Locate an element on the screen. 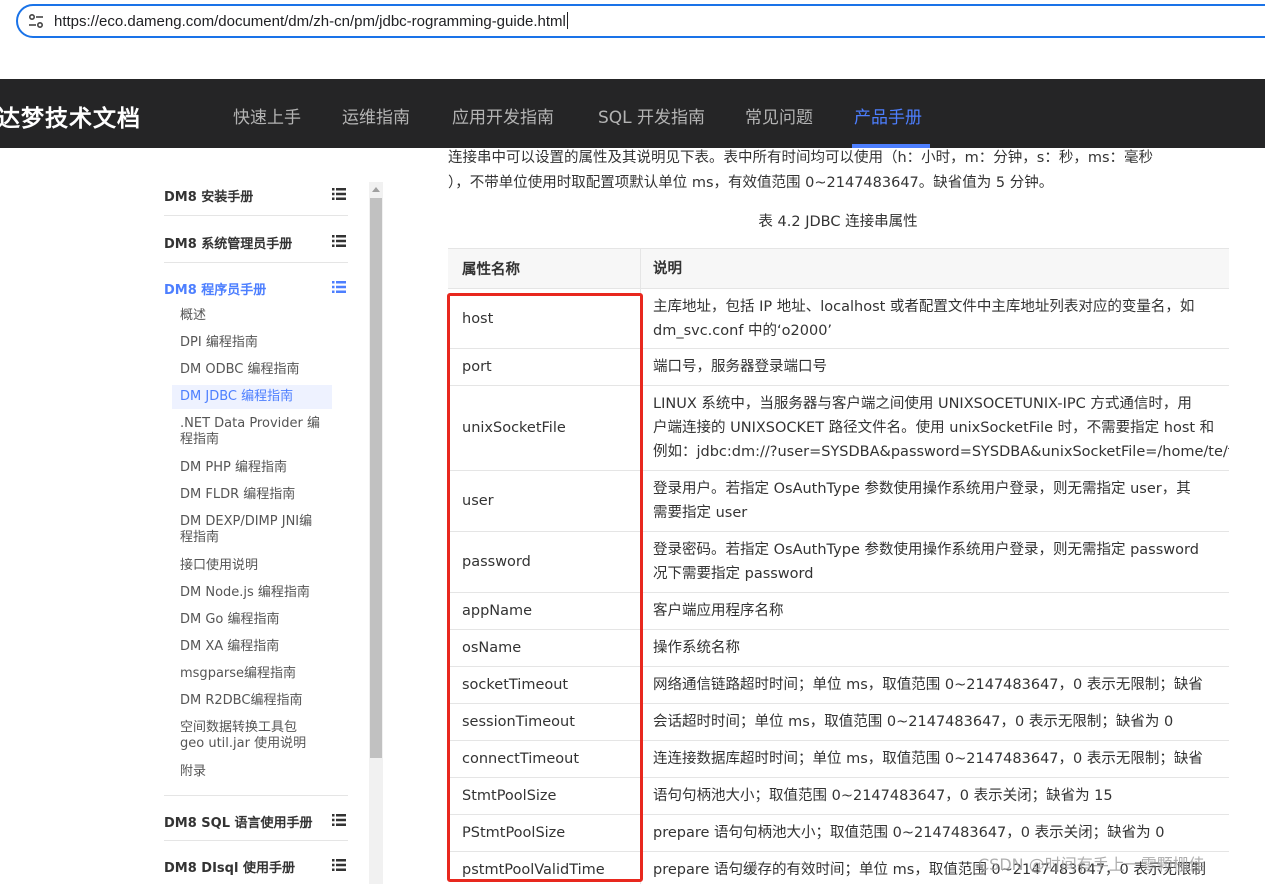  desc-line: 况下需要指定 password is located at coordinates (733, 574).